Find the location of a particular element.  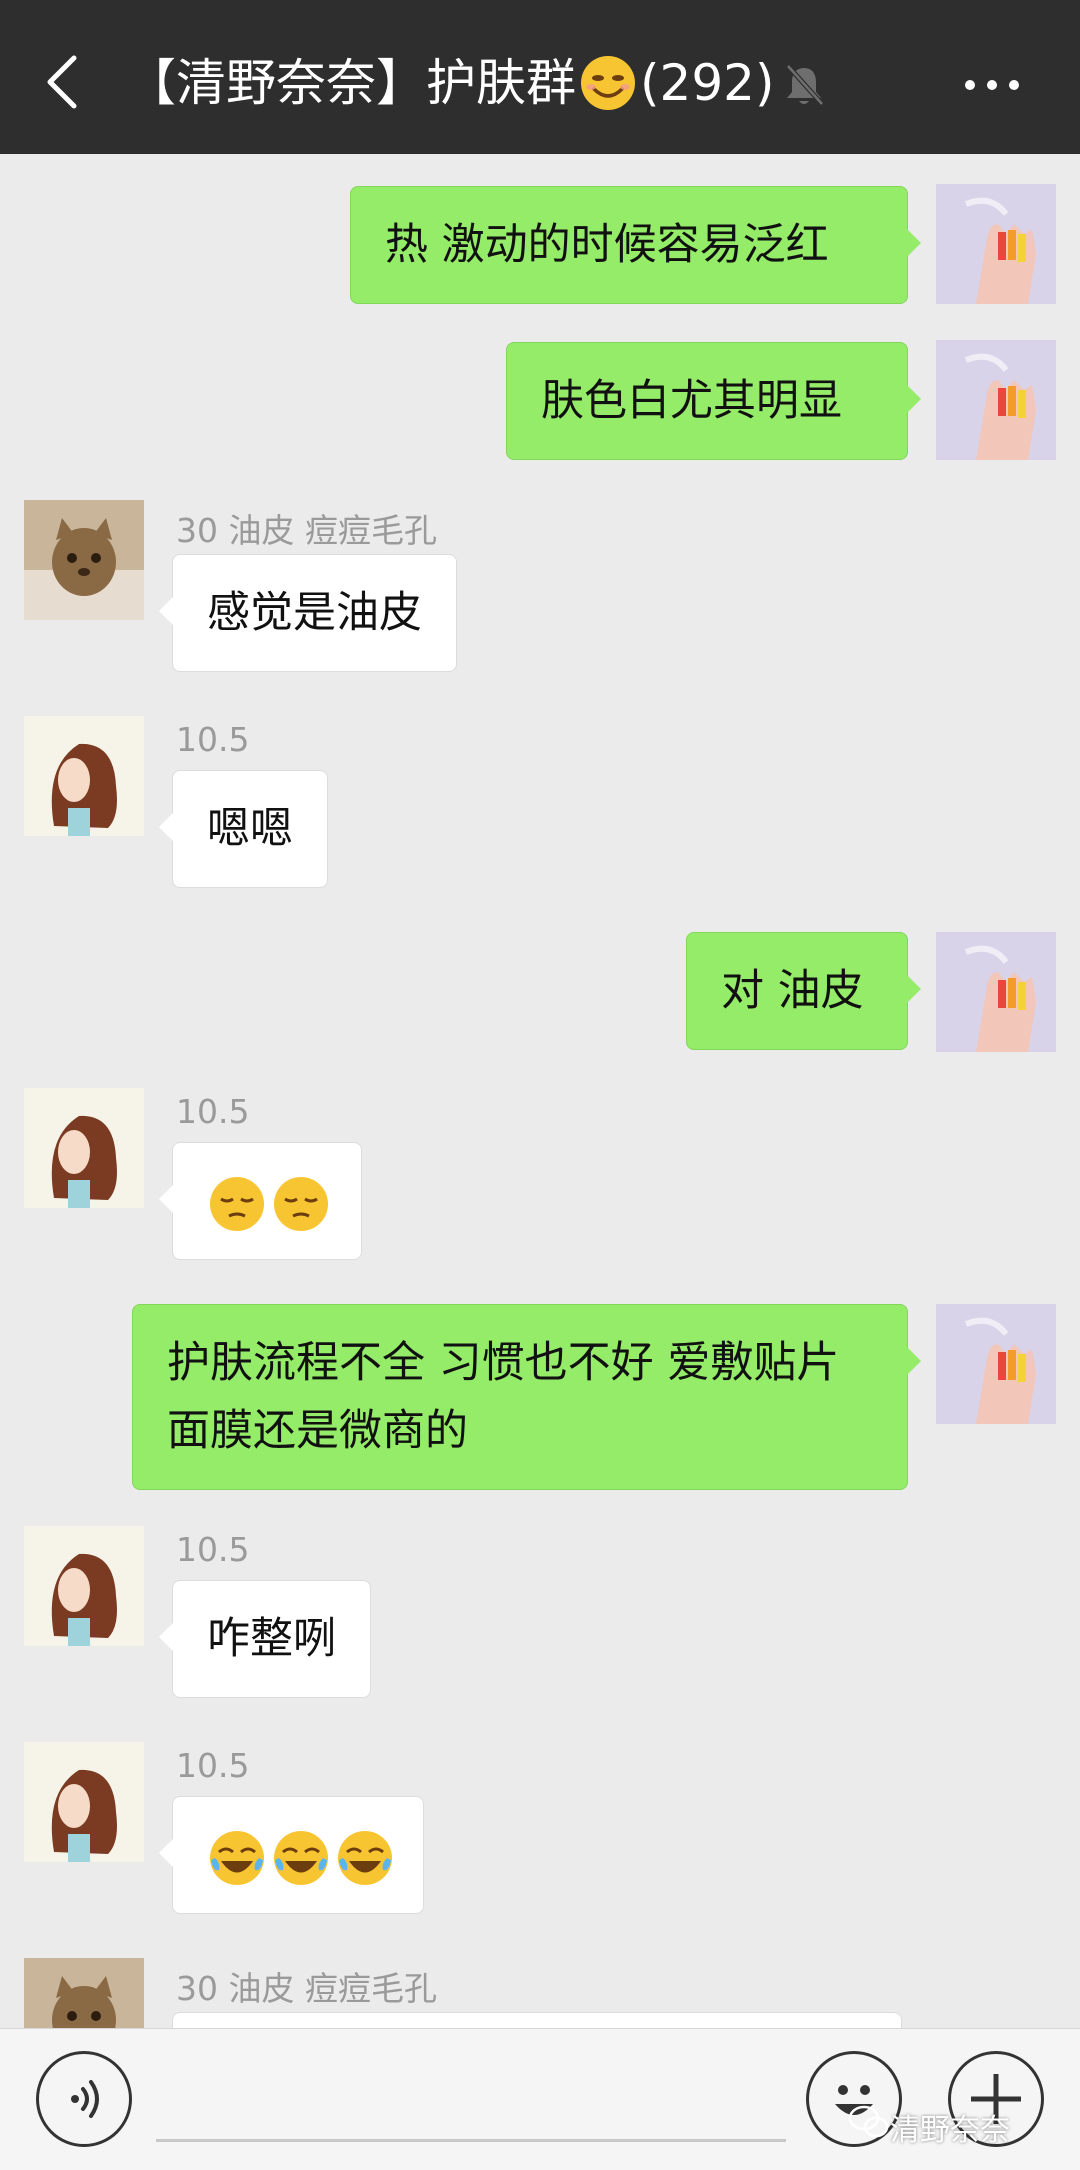

message-bubble: 护肤流程不全 习惯也不好 爱敷贴片面膜还是微商的 is located at coordinates (526, 1397).